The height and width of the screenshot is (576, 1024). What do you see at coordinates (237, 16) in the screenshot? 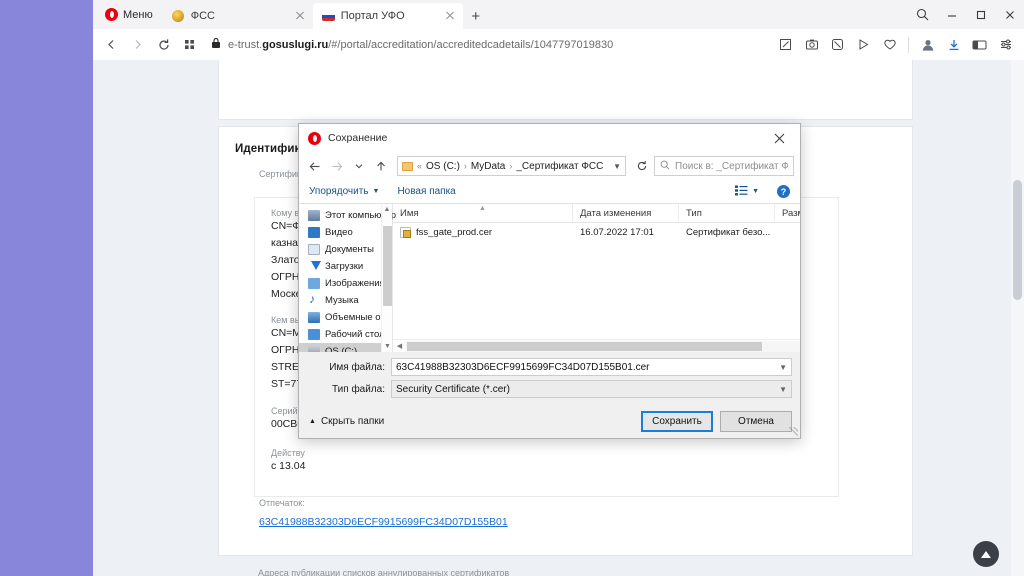
I see `tab-fss: ФСС` at bounding box center [237, 16].